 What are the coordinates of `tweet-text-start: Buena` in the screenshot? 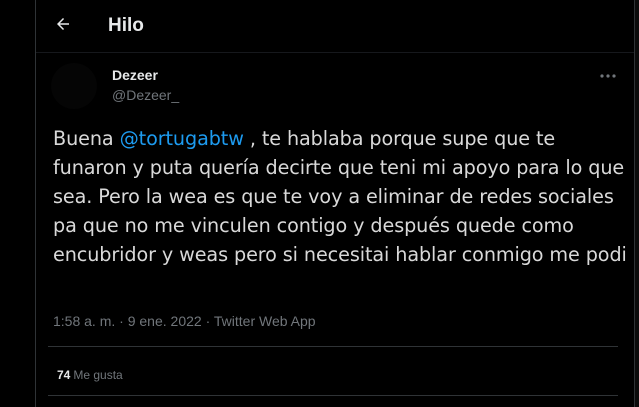 It's located at (86, 138).